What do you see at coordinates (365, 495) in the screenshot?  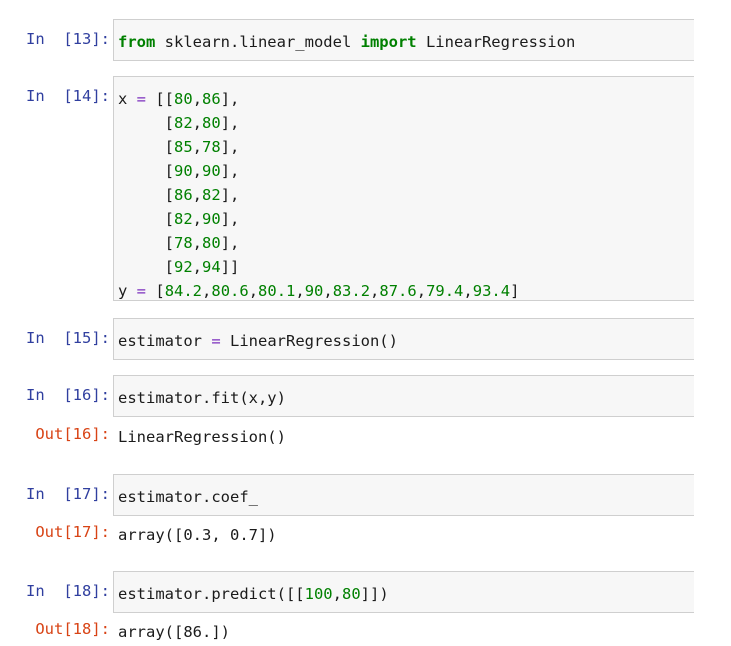 I see `notebook-cell-17: In [17]: estimator.coef_` at bounding box center [365, 495].